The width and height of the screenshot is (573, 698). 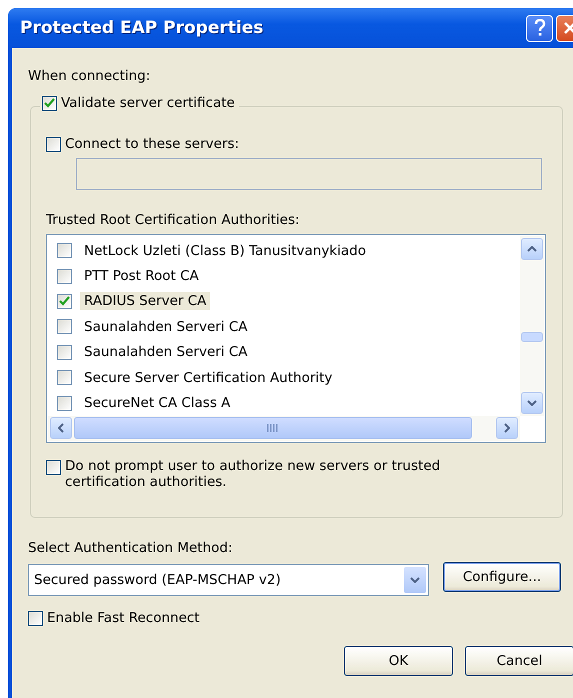 I want to click on scroll-right-button, so click(x=507, y=428).